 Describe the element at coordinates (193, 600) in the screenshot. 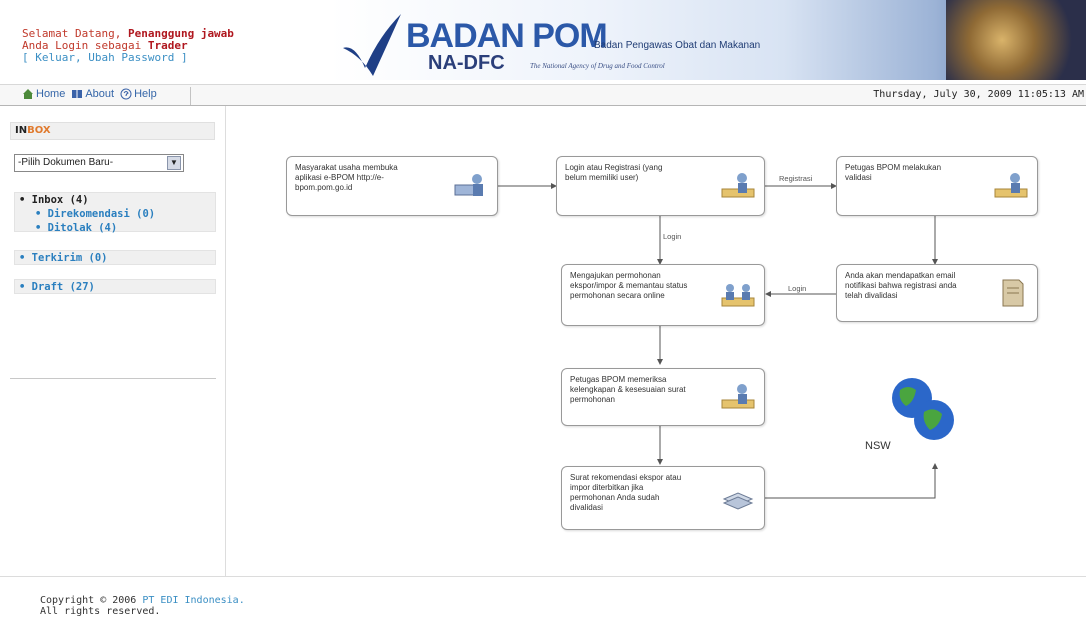

I see `company-link: PT EDI Indonesia.` at that location.